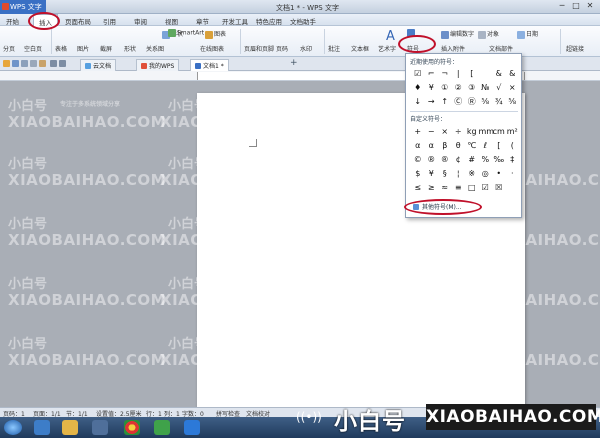 This screenshot has width=600, height=438. I want to click on recent-symbol: Ⓒ, so click(459, 102).